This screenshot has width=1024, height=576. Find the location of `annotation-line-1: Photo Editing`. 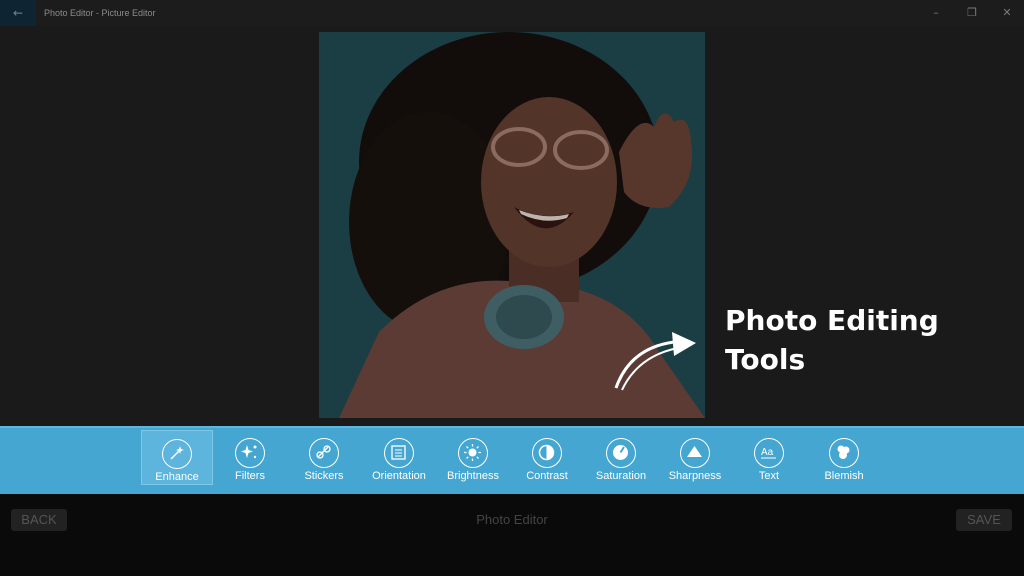

annotation-line-1: Photo Editing is located at coordinates (832, 320).